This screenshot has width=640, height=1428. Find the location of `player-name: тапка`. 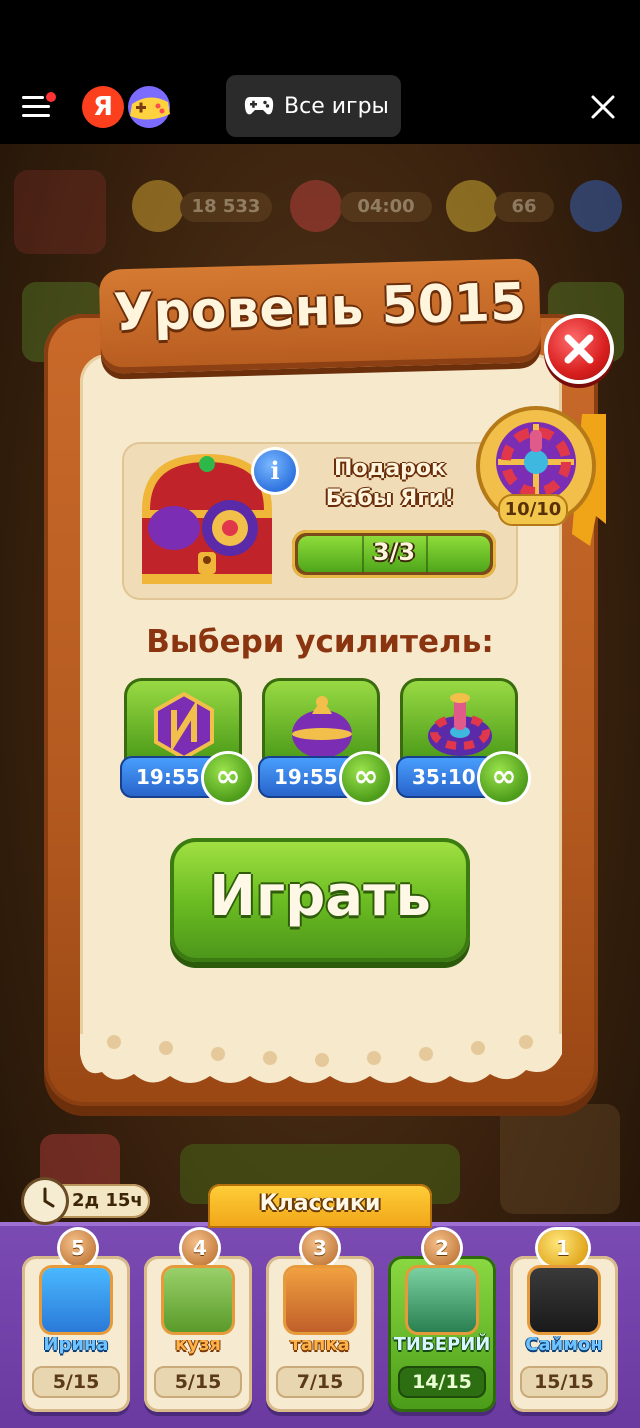

player-name: тапка is located at coordinates (320, 1344).